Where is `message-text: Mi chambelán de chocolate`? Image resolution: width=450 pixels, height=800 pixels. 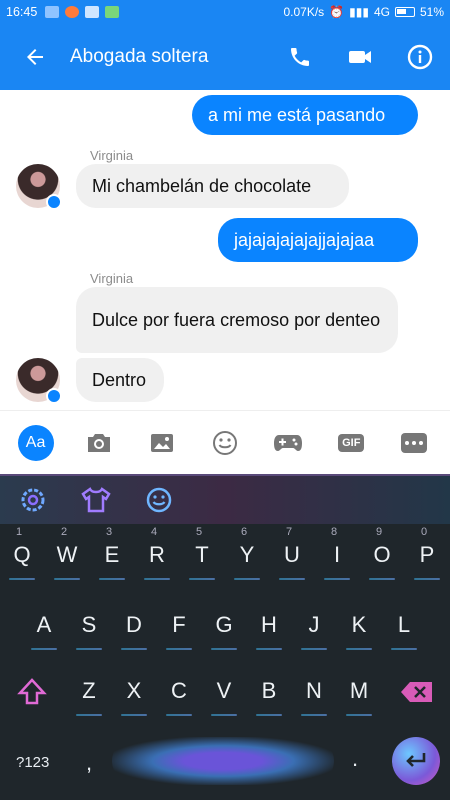 message-text: Mi chambelán de chocolate is located at coordinates (202, 186).